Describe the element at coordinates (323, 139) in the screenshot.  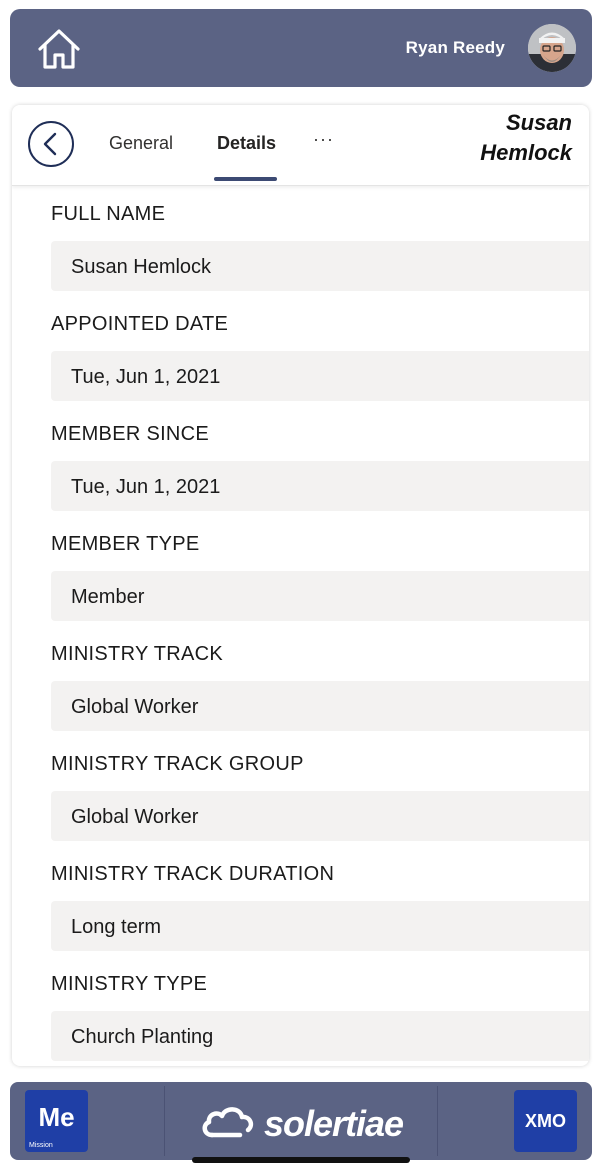
I see `tab-more: ···` at that location.